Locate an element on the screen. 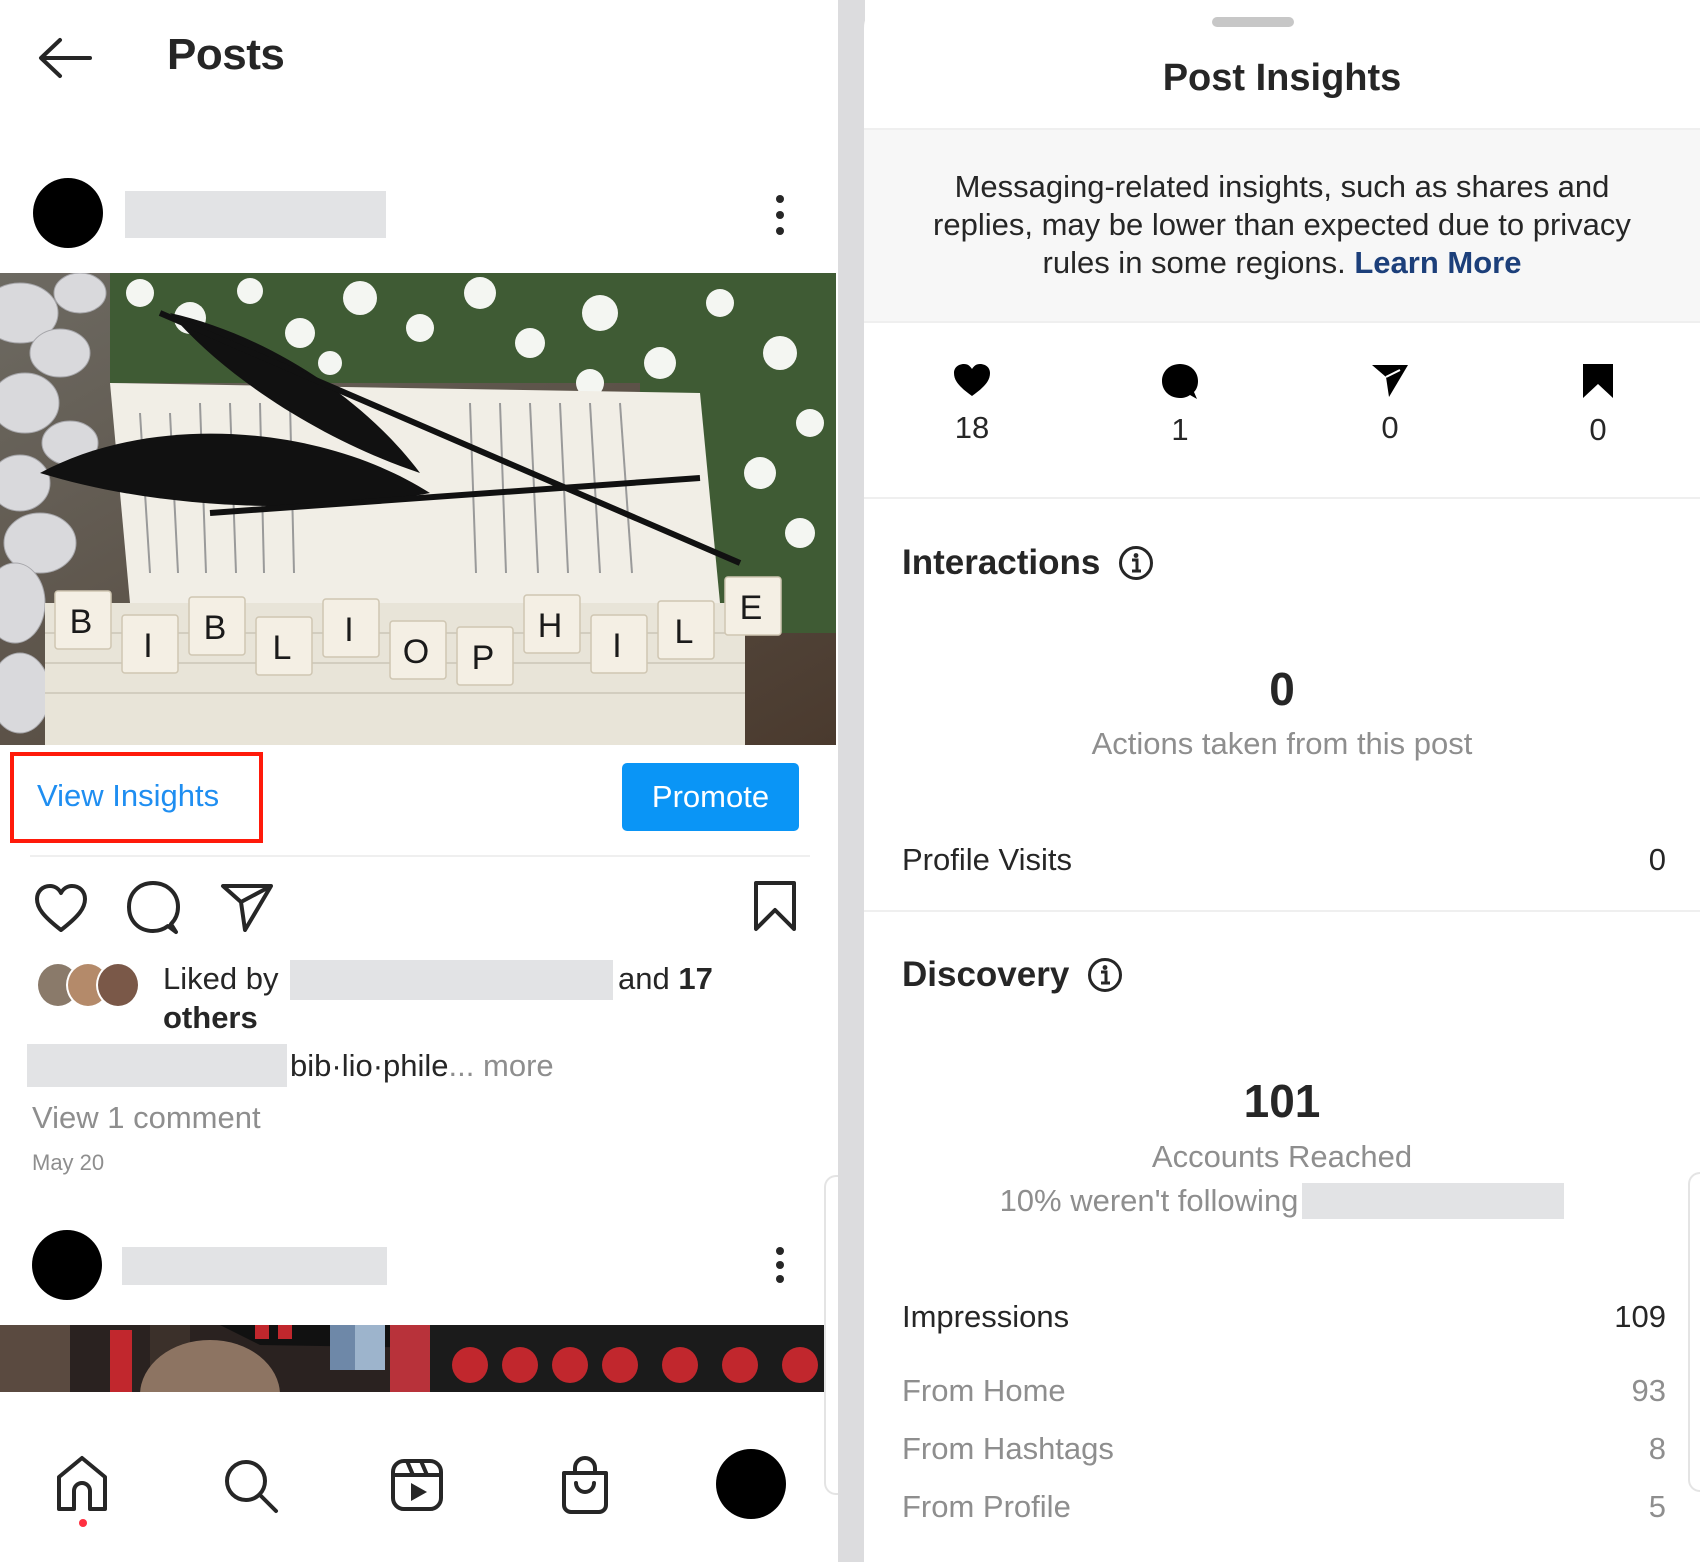 Image resolution: width=1700 pixels, height=1562 pixels. promote-button: Promote is located at coordinates (710, 797).